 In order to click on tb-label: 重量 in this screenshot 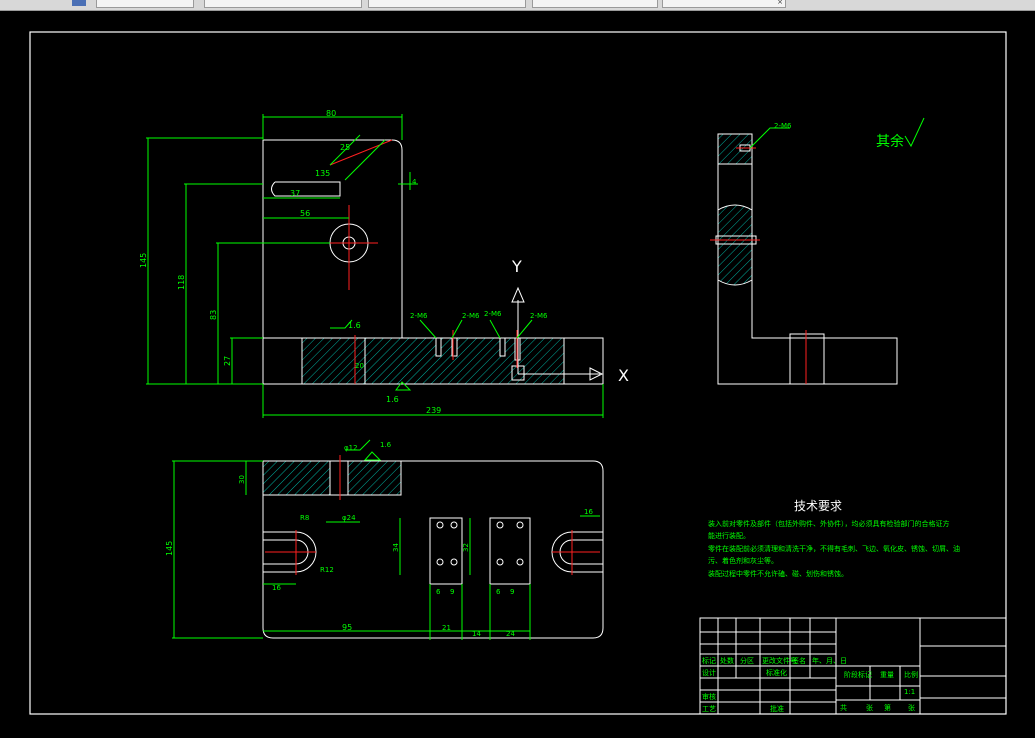, I will do `click(887, 675)`.